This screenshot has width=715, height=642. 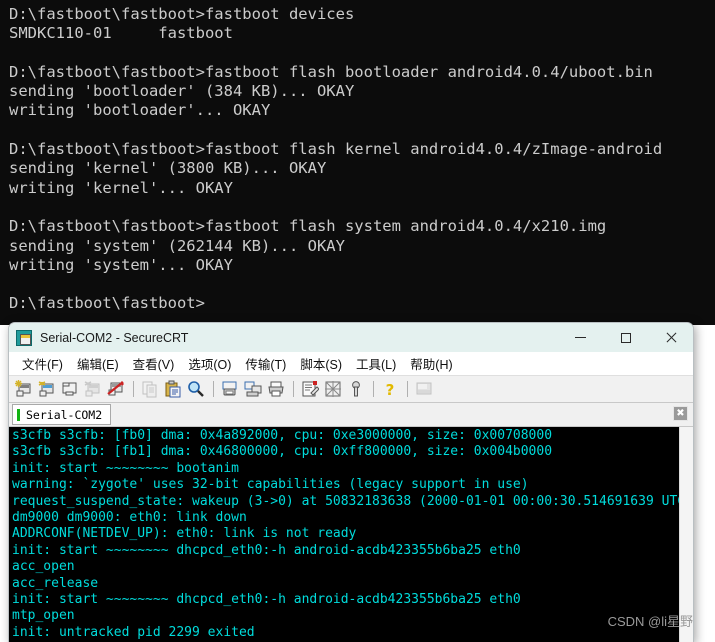 I want to click on cmd-line: sending 'kernel' (3800 KB)... OKAY, so click(x=168, y=168).